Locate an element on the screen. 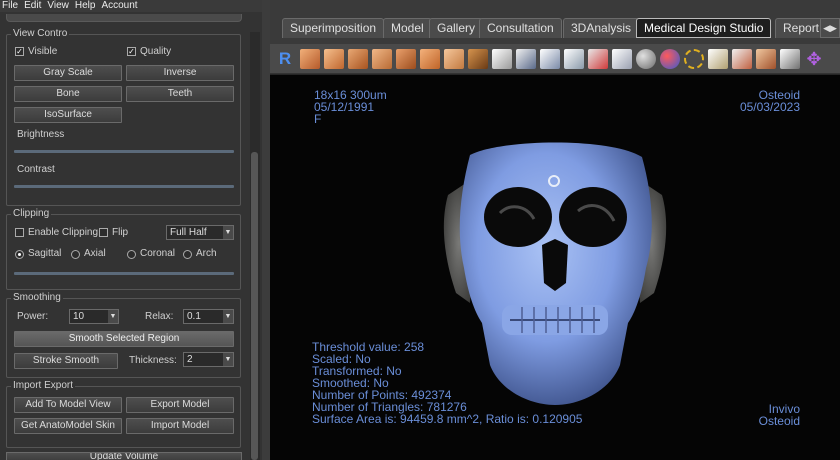 The height and width of the screenshot is (460, 840). smoothing-title: Smoothing is located at coordinates (37, 297).